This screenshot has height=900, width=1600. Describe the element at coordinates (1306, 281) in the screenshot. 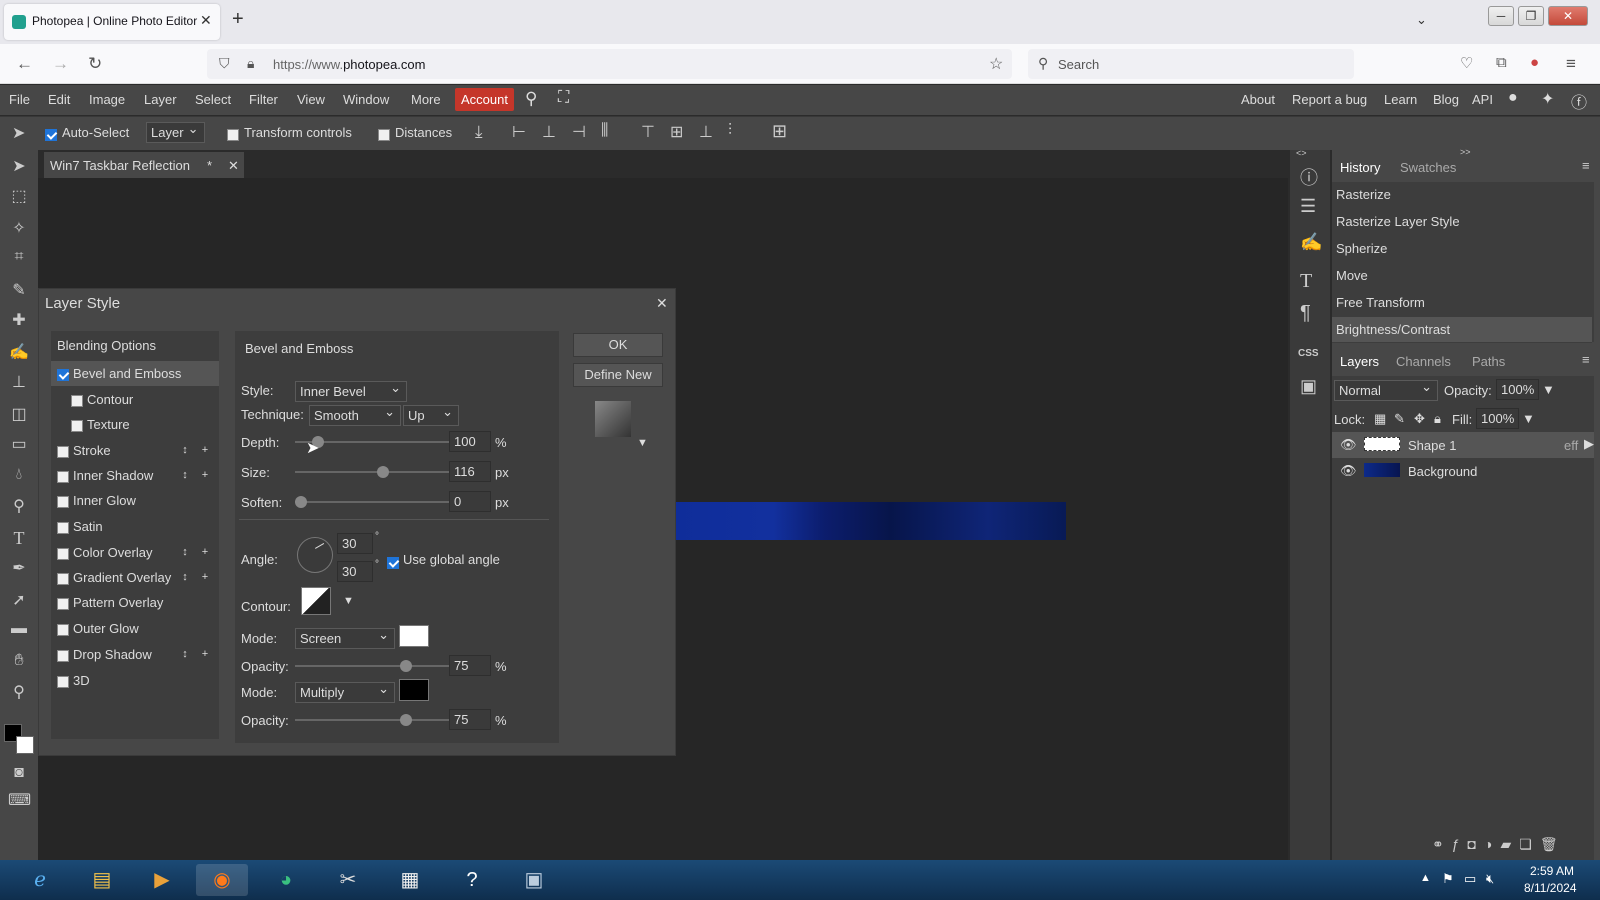

I see `character-icon: T` at that location.